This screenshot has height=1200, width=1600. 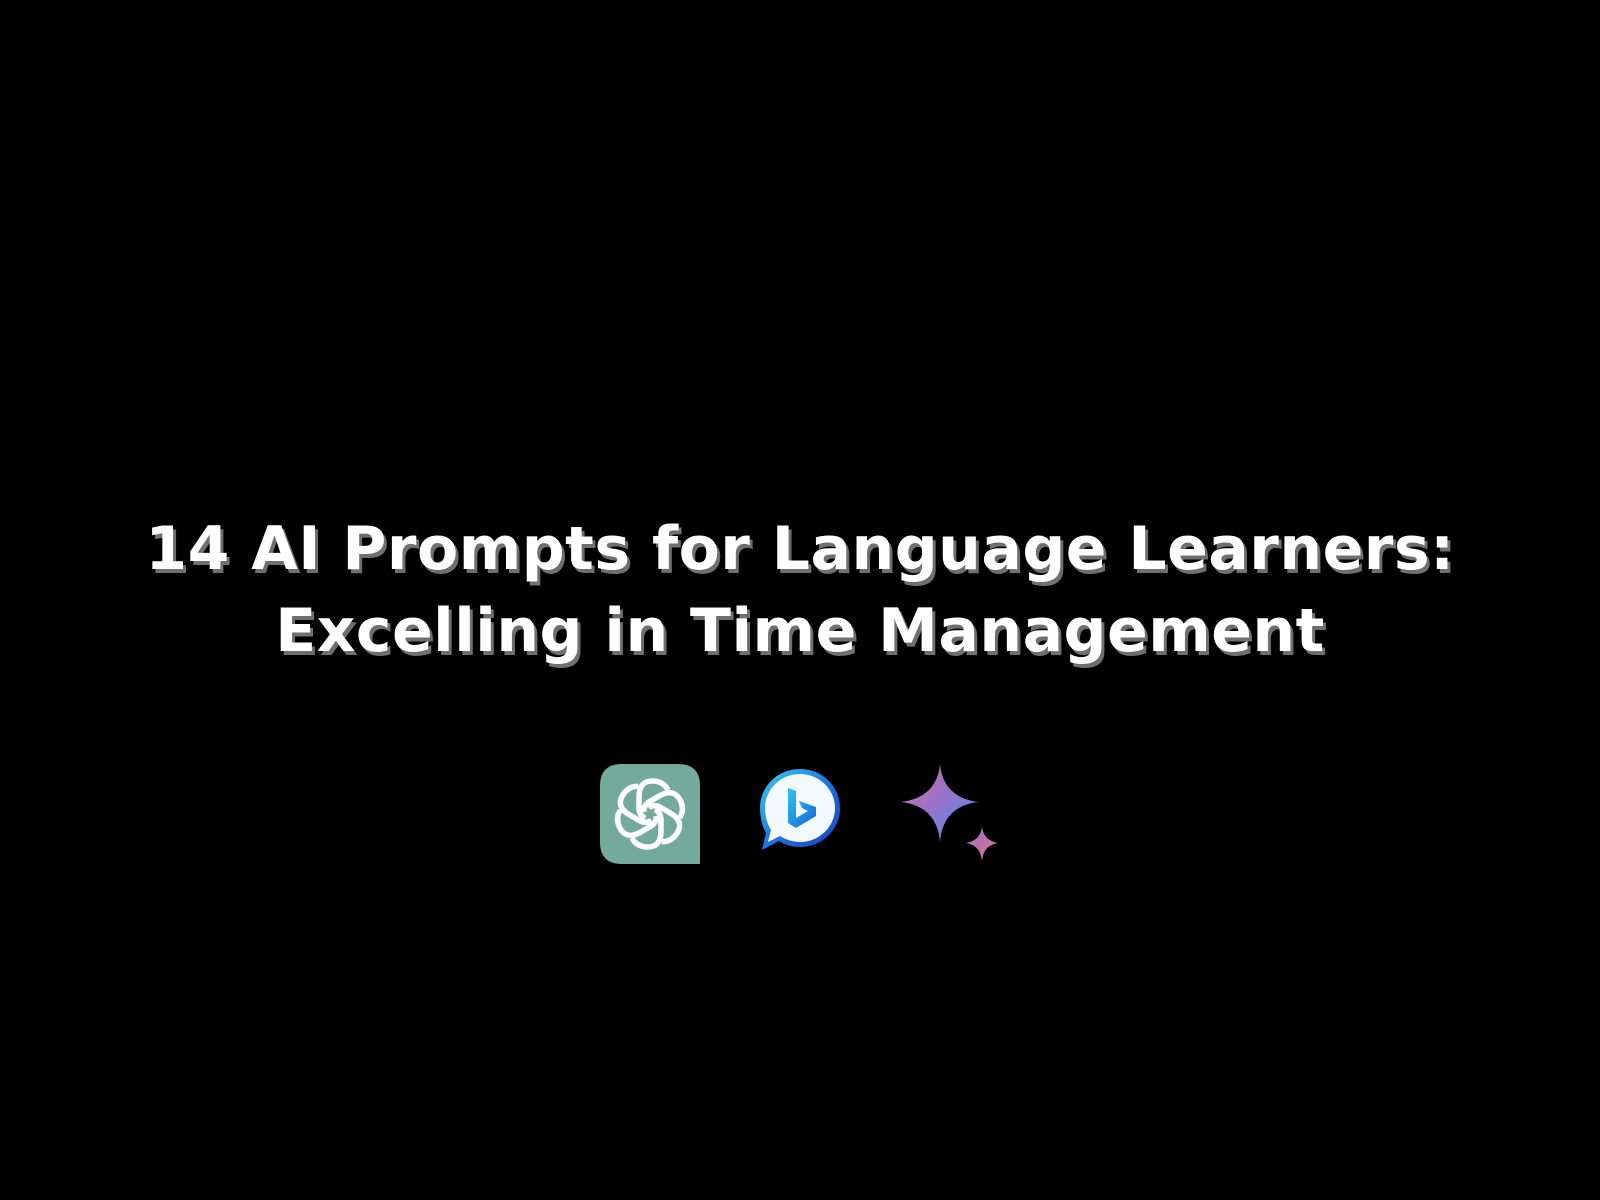 I want to click on title-line-2: Excelling in Time Management, so click(x=800, y=631).